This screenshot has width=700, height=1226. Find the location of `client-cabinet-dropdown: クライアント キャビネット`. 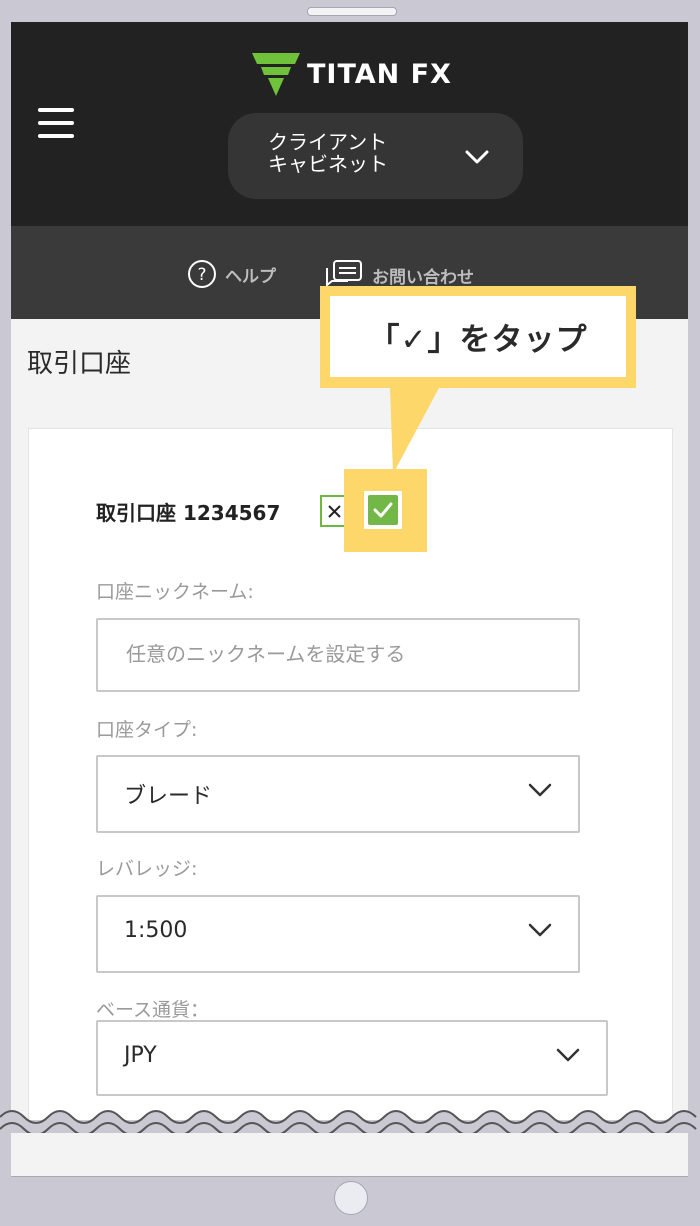

client-cabinet-dropdown: クライアント キャビネット is located at coordinates (375, 156).